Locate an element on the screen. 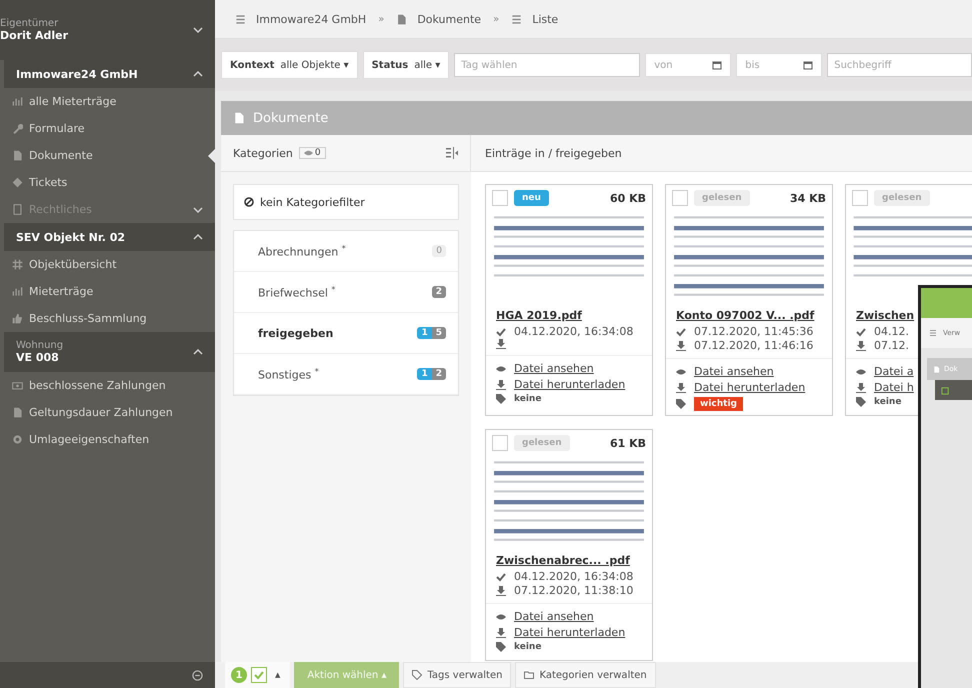 The width and height of the screenshot is (972, 688). selected-count: 1 is located at coordinates (239, 675).